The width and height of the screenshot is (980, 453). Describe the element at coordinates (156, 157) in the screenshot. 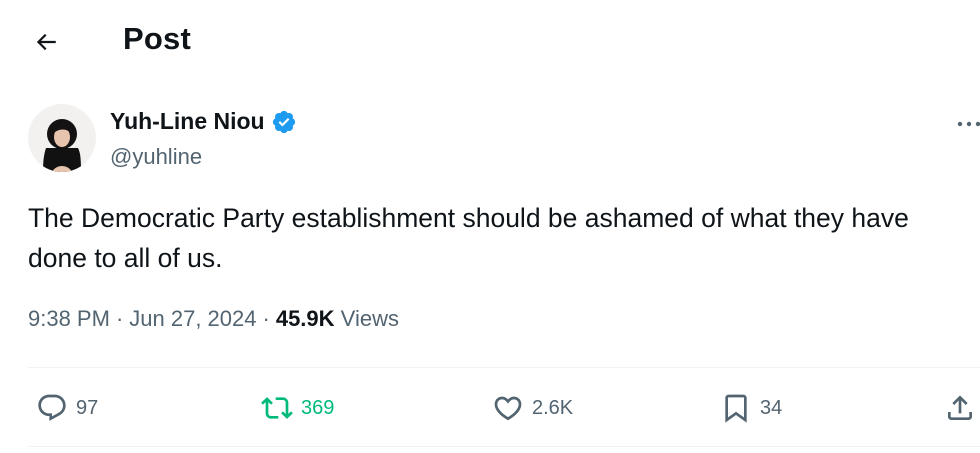

I see `author-handle: @yuhline` at that location.